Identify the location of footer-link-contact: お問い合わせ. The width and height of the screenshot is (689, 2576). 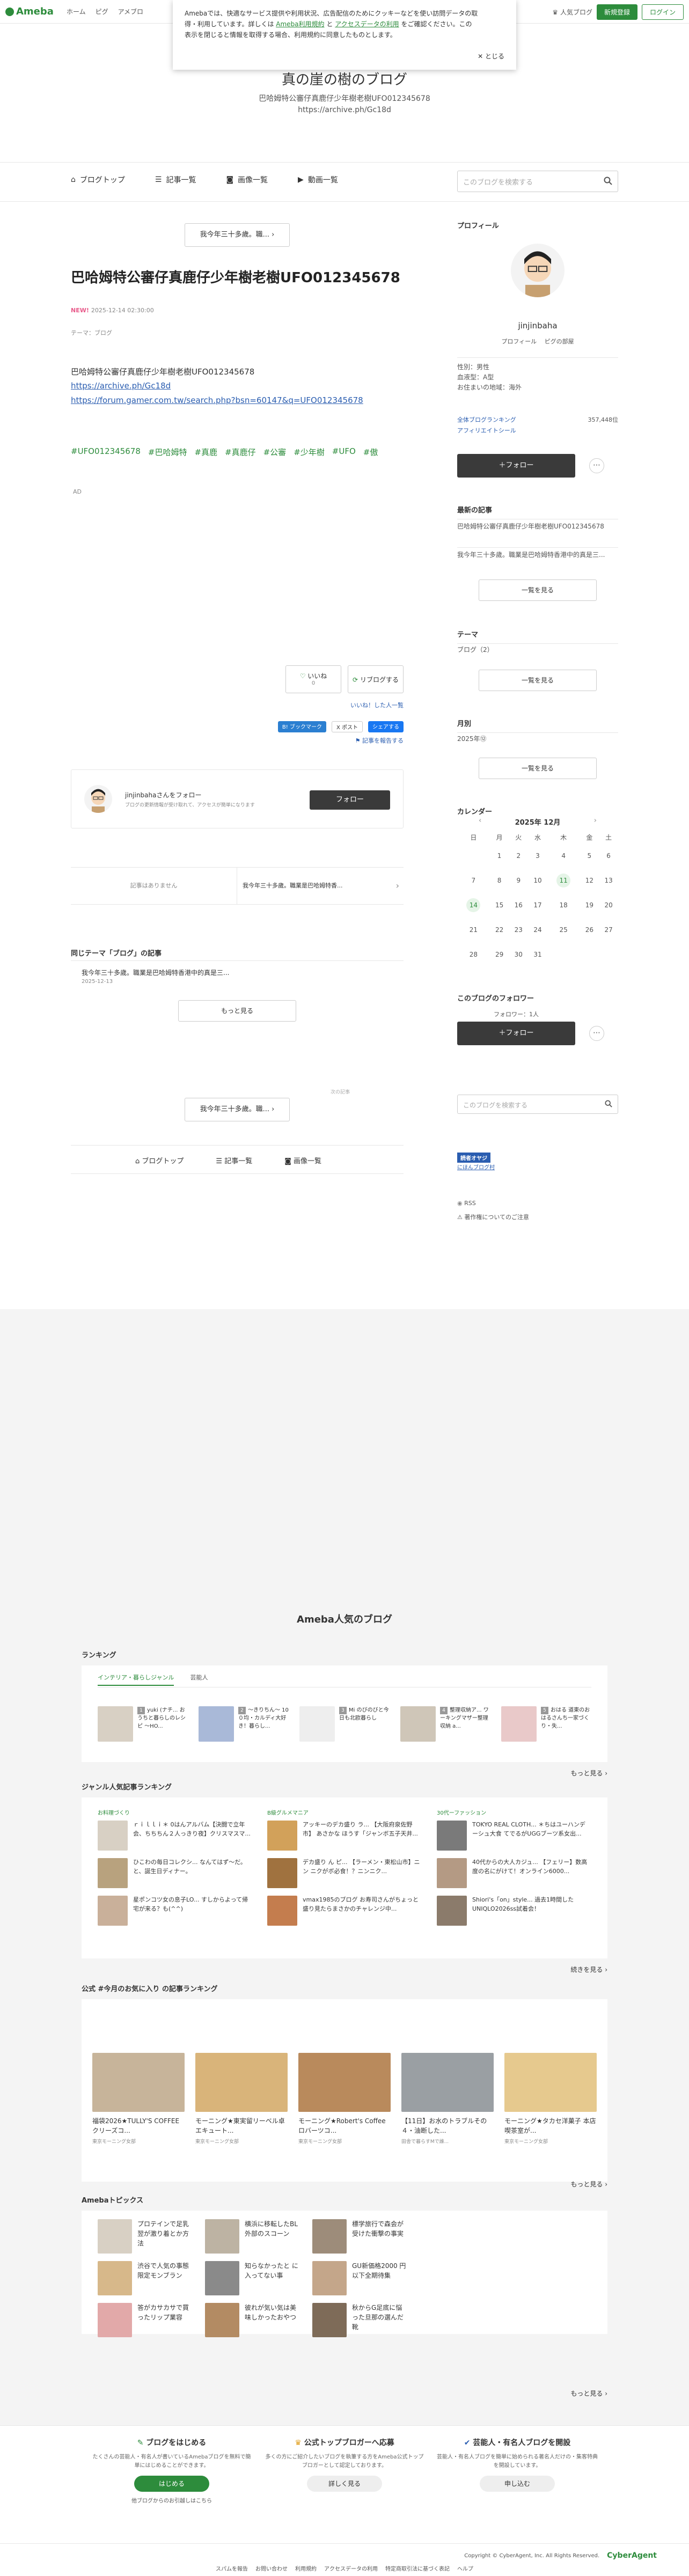
(271, 2568).